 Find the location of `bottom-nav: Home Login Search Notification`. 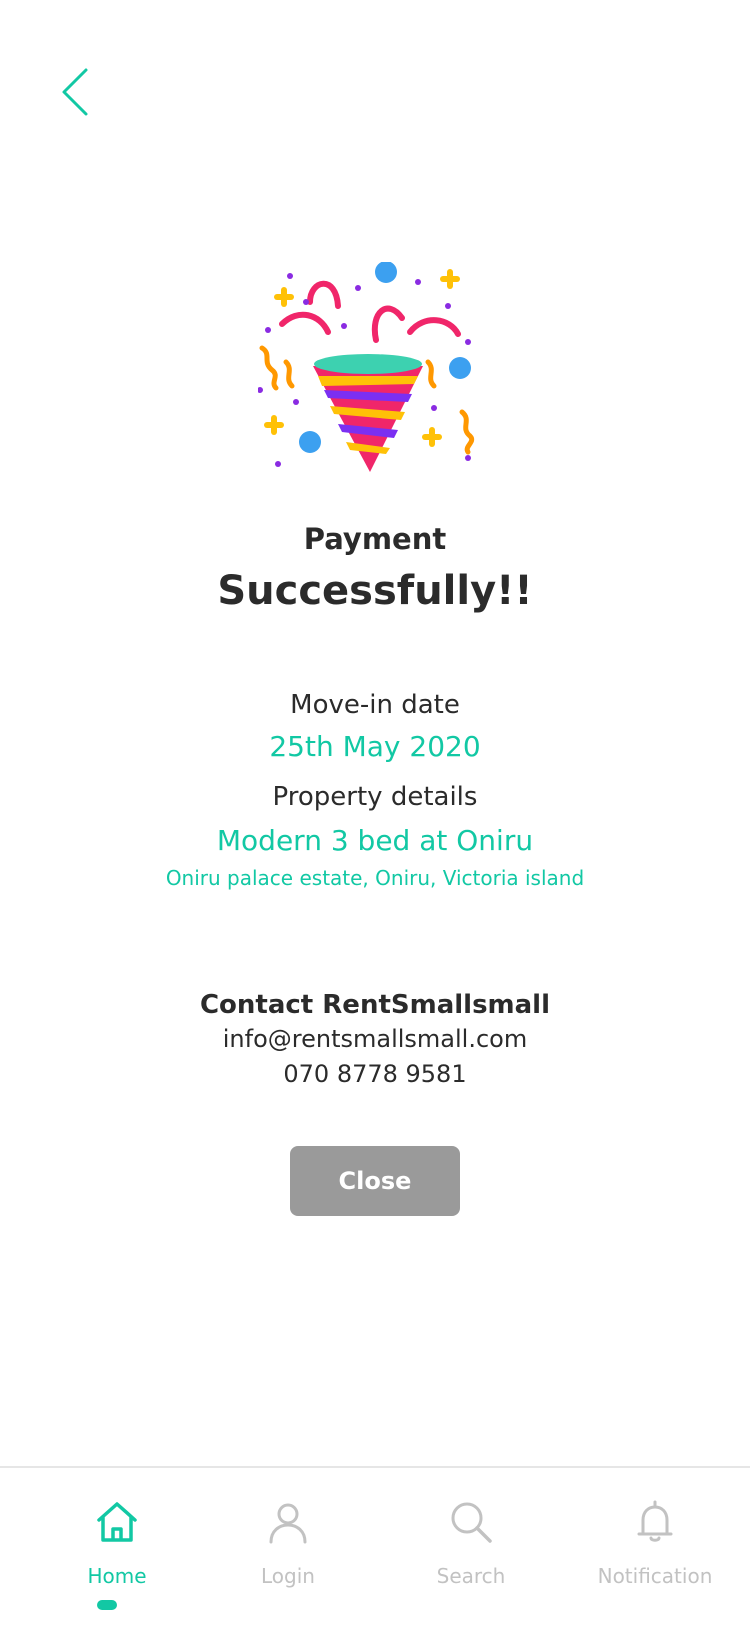

bottom-nav: Home Login Search Notification is located at coordinates (375, 1546).